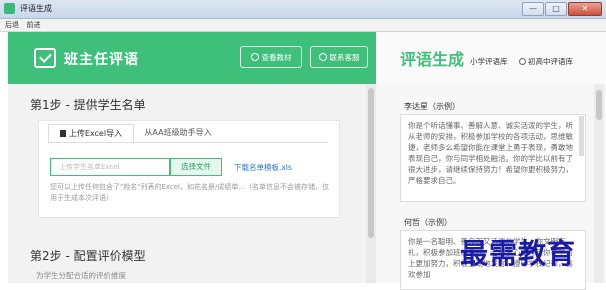 This screenshot has height=290, width=606. Describe the element at coordinates (101, 60) in the screenshot. I see `brand-name: 班主任评语` at that location.